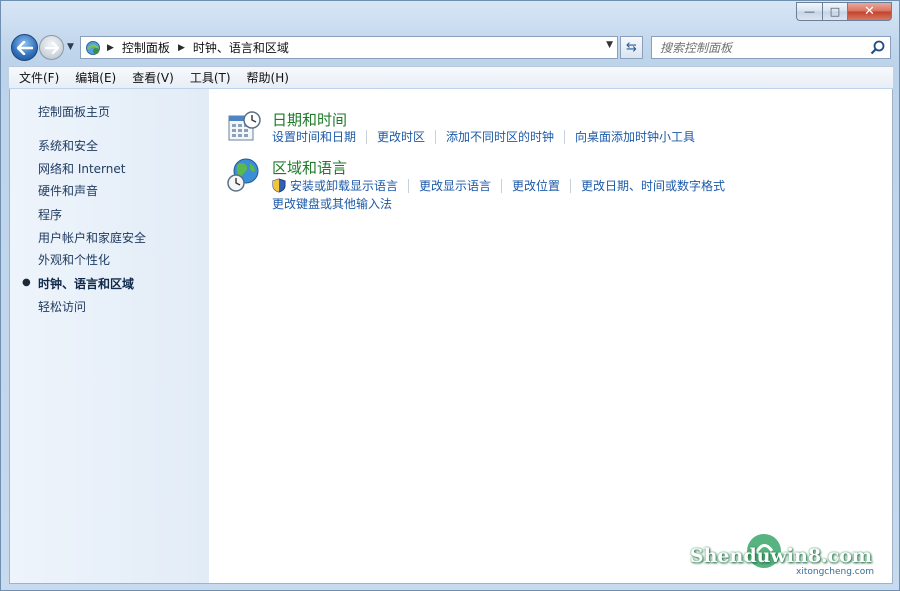 The width and height of the screenshot is (900, 591). I want to click on control-panel-icon, so click(93, 48).